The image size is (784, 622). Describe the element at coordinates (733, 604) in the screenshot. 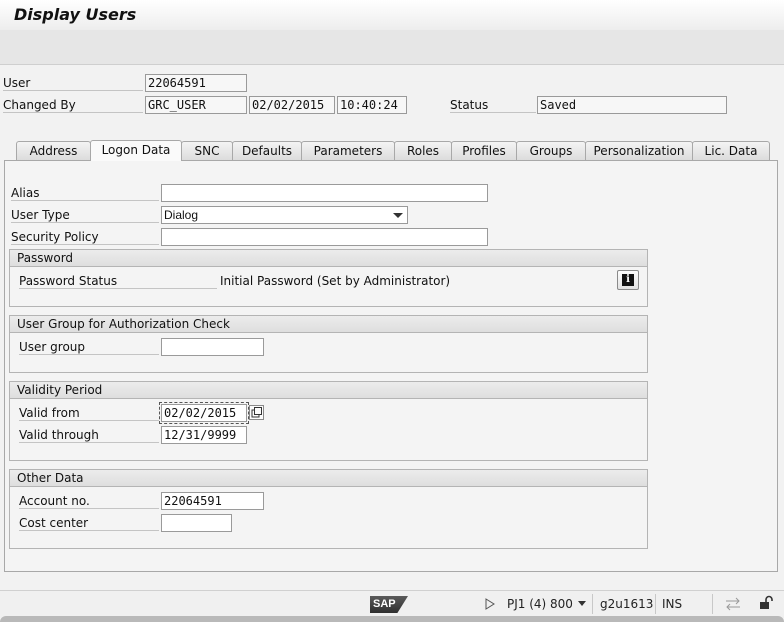

I see `connection-icon` at that location.